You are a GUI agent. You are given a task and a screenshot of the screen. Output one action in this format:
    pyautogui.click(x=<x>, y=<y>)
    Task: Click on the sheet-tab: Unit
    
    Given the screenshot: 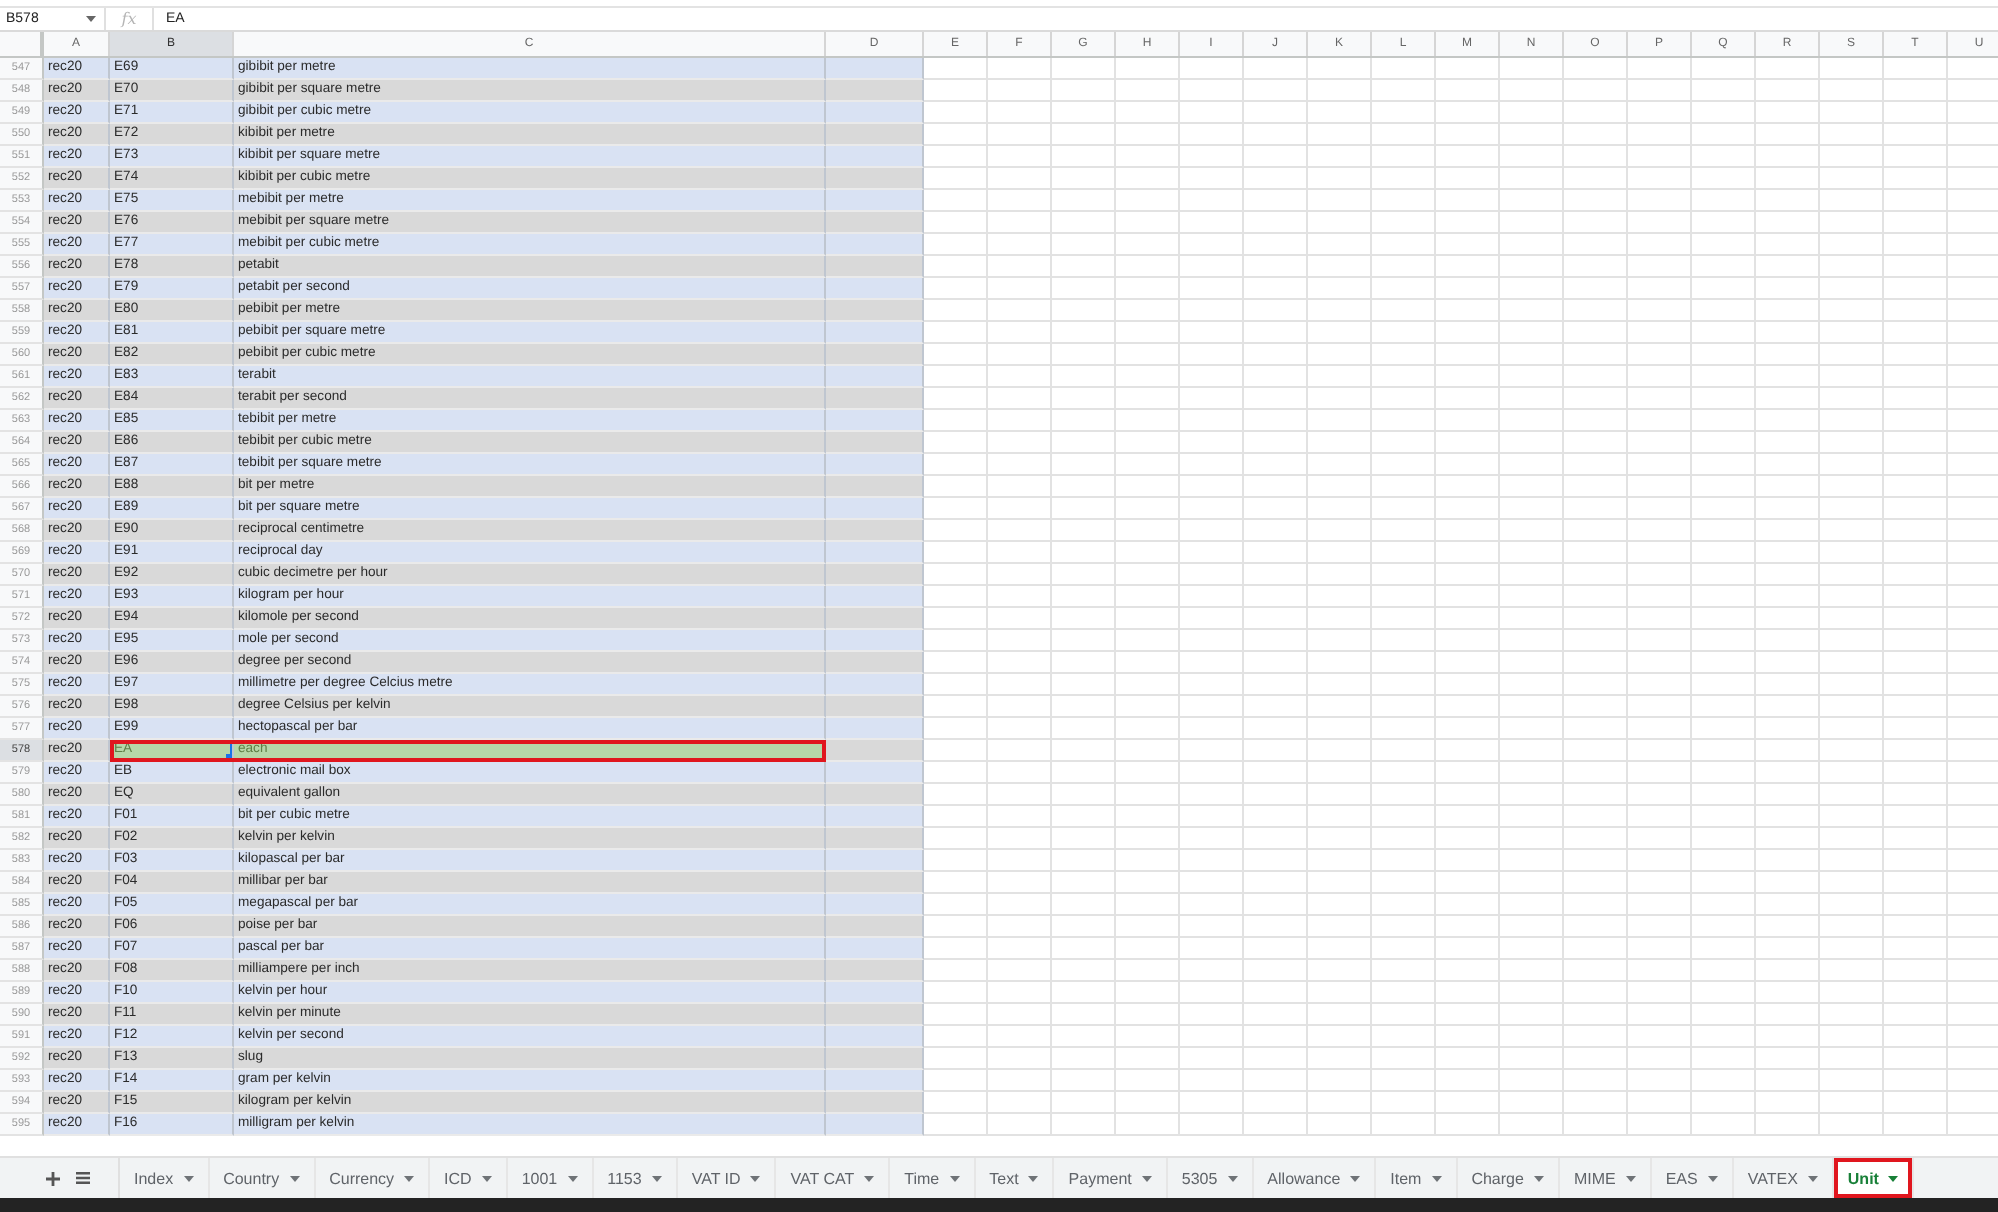 What is the action you would take?
    pyautogui.click(x=1874, y=1178)
    